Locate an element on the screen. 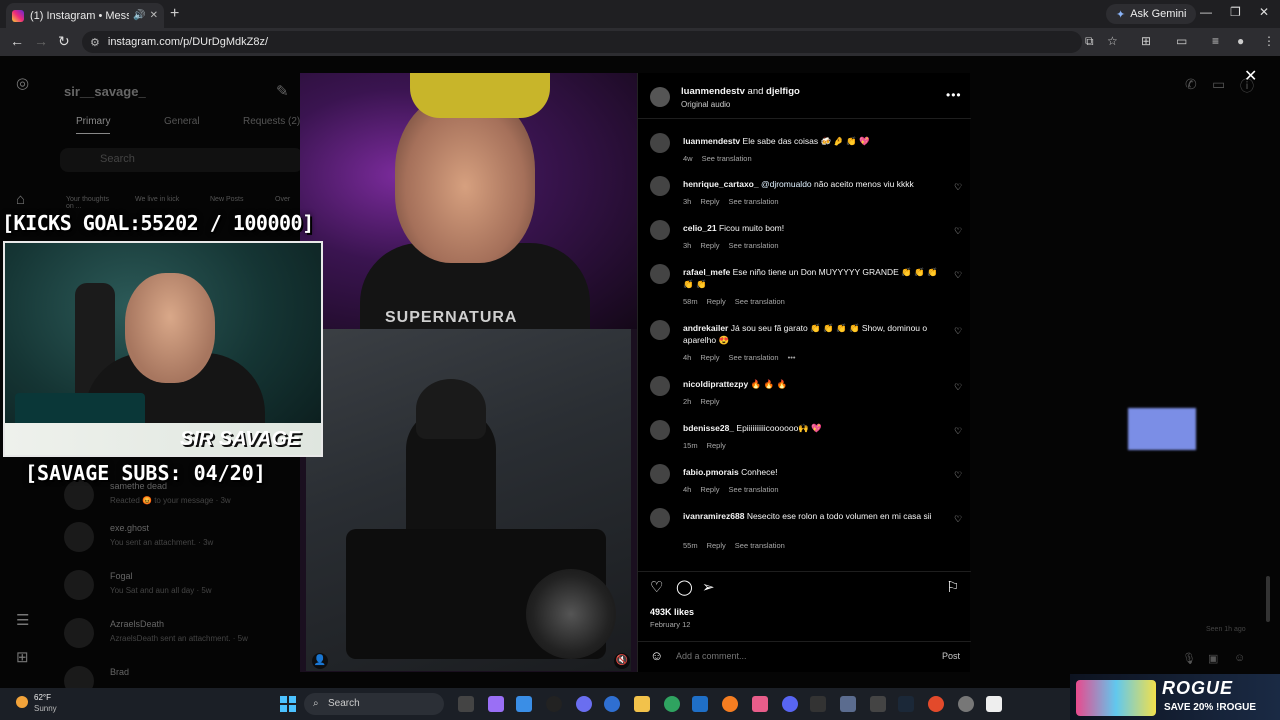  note-chip: We live in kick is located at coordinates (160, 199).